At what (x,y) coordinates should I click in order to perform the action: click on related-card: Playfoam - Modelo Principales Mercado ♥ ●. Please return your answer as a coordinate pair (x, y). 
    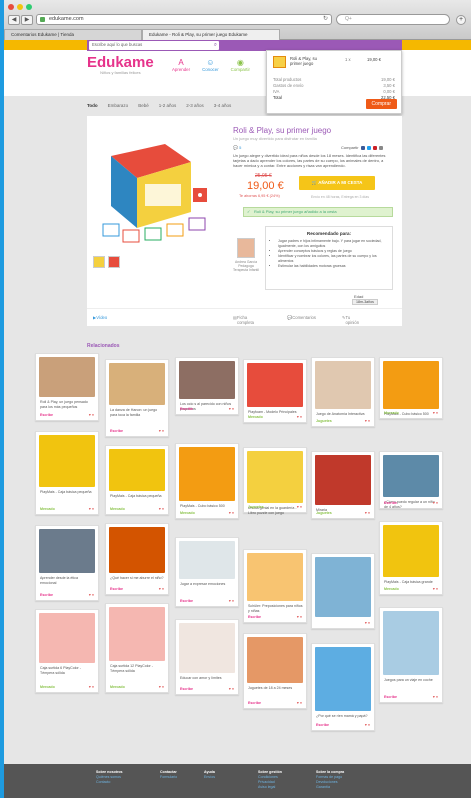
    Looking at the image, I should click on (275, 391).